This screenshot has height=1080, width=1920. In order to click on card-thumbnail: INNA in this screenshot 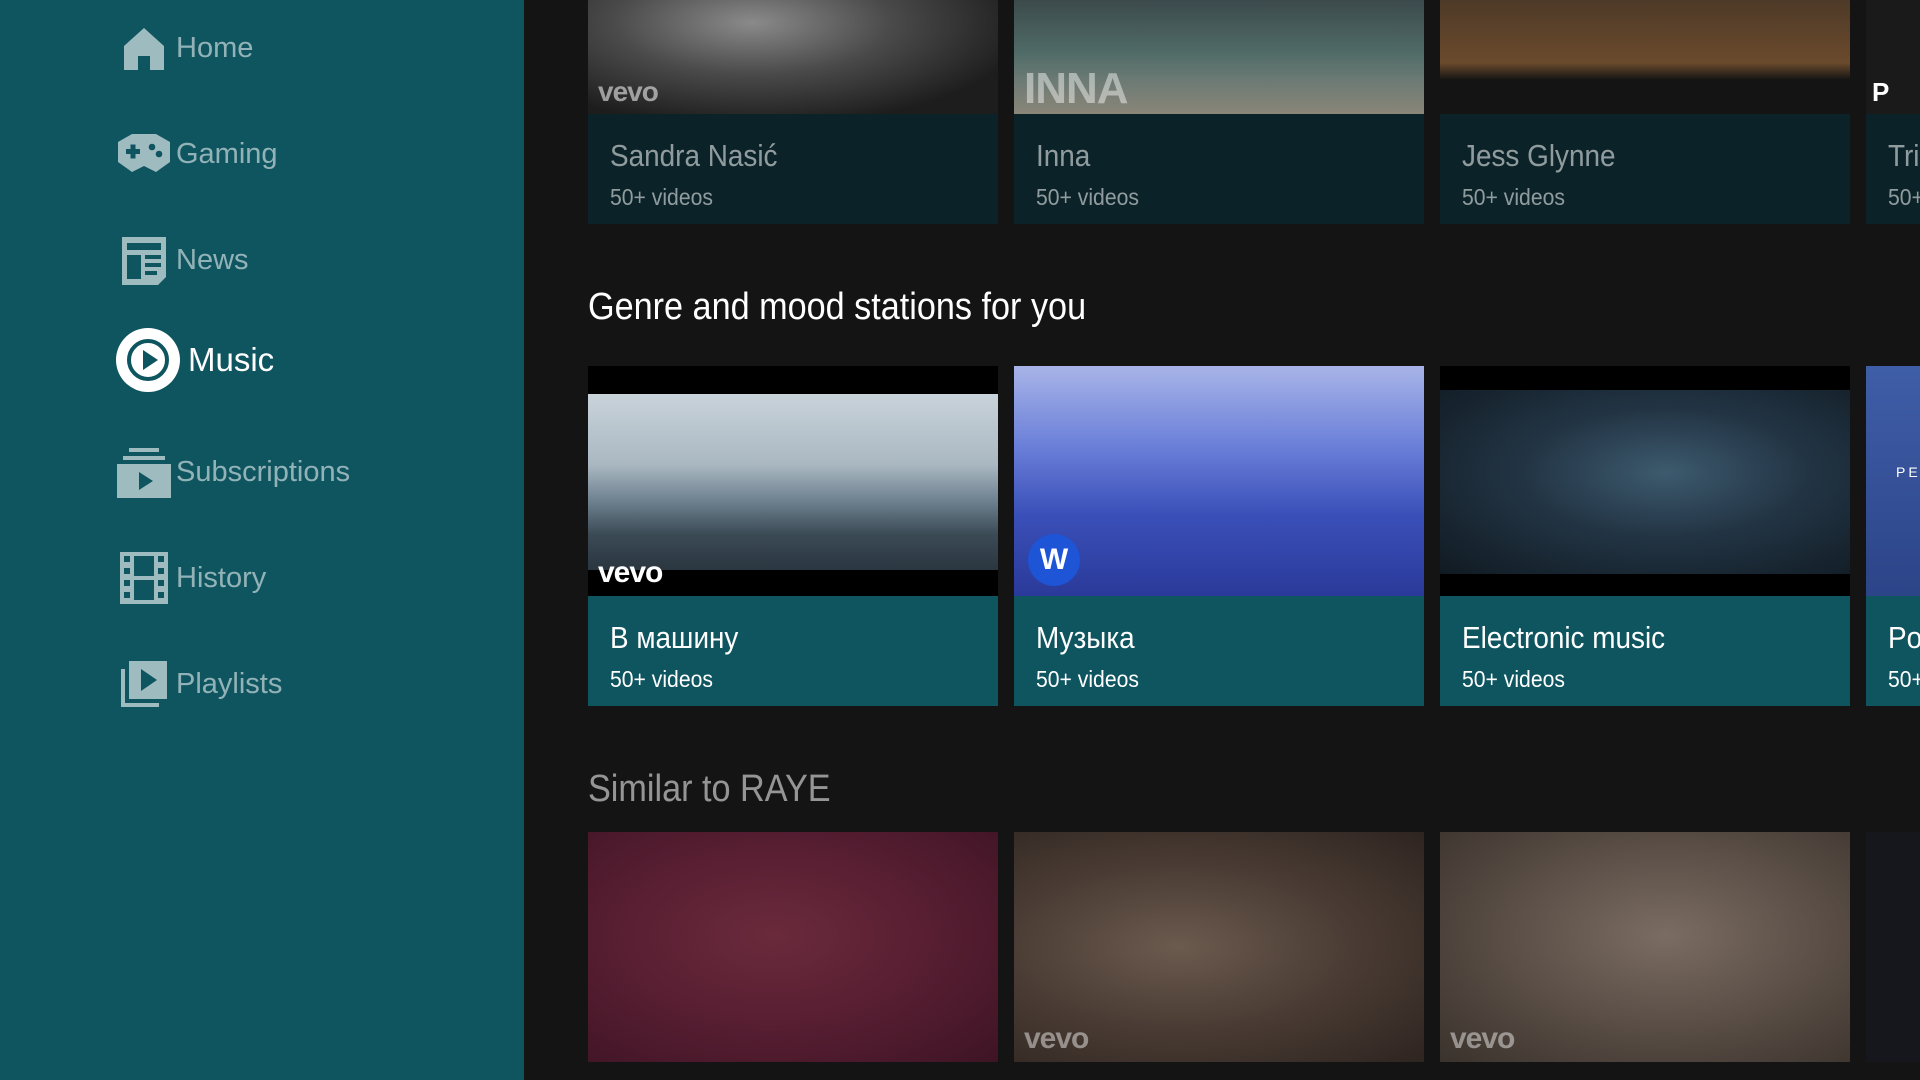, I will do `click(1219, 57)`.